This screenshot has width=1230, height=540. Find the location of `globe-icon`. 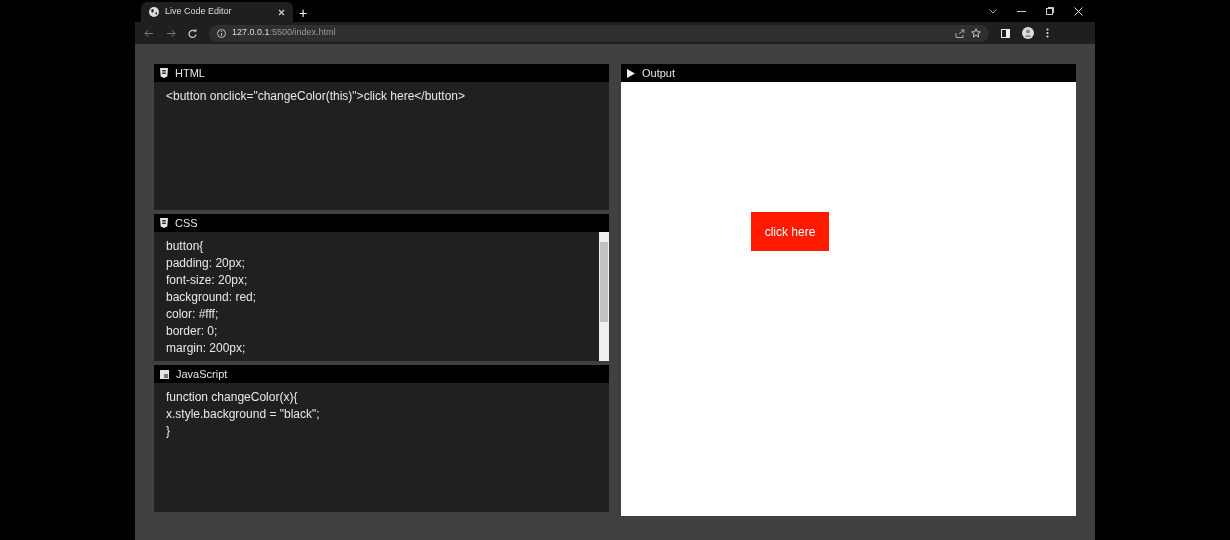

globe-icon is located at coordinates (154, 12).